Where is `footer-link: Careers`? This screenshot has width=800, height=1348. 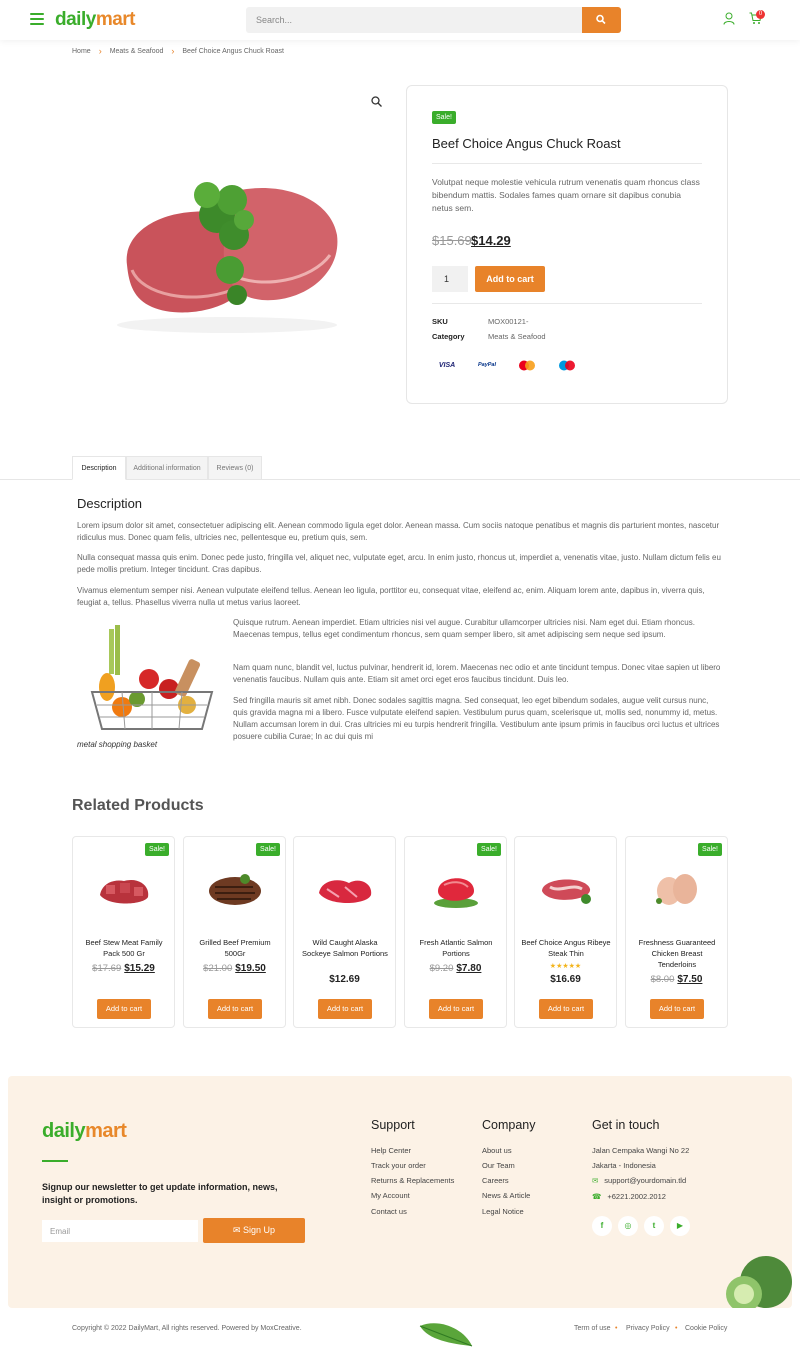 footer-link: Careers is located at coordinates (495, 1180).